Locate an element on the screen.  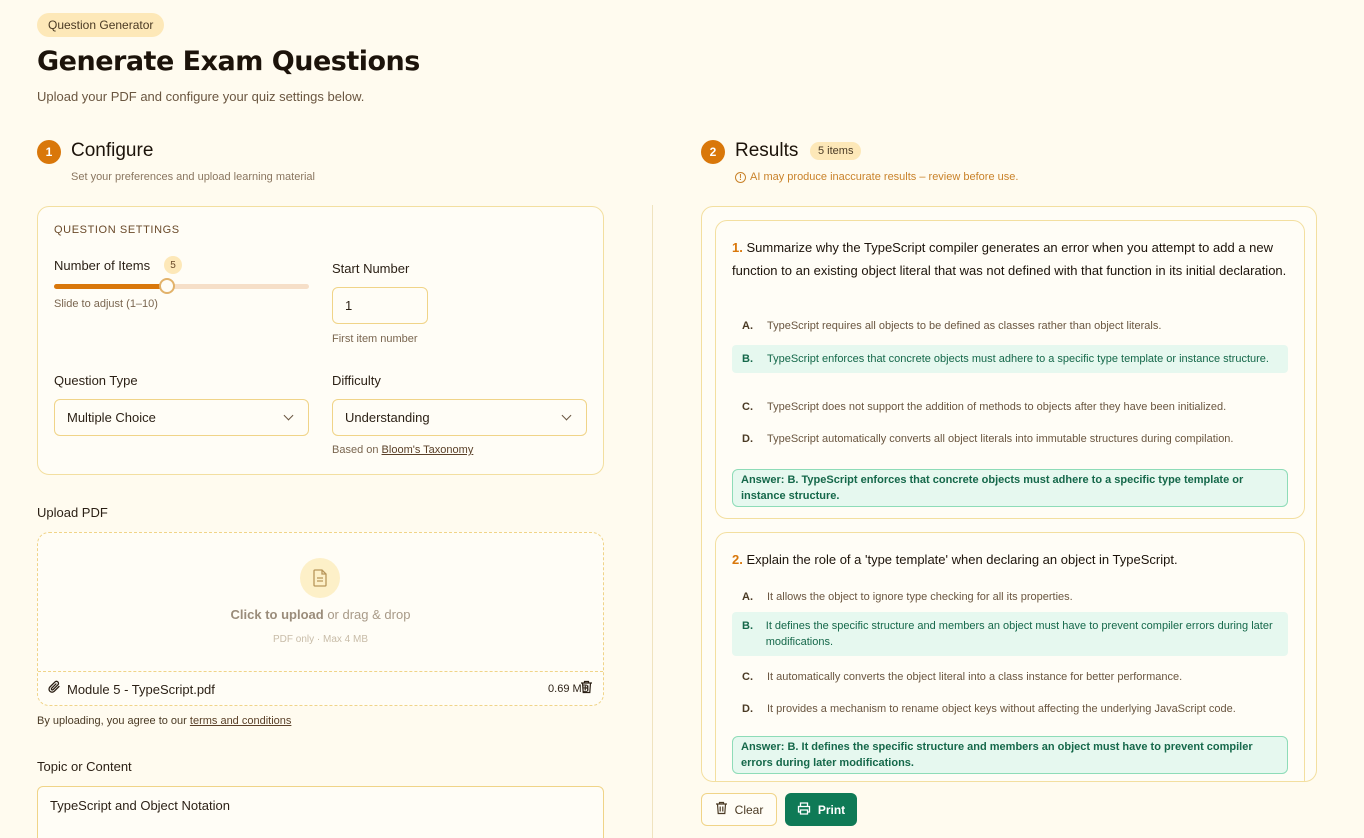
clear-button: Clear is located at coordinates (739, 809).